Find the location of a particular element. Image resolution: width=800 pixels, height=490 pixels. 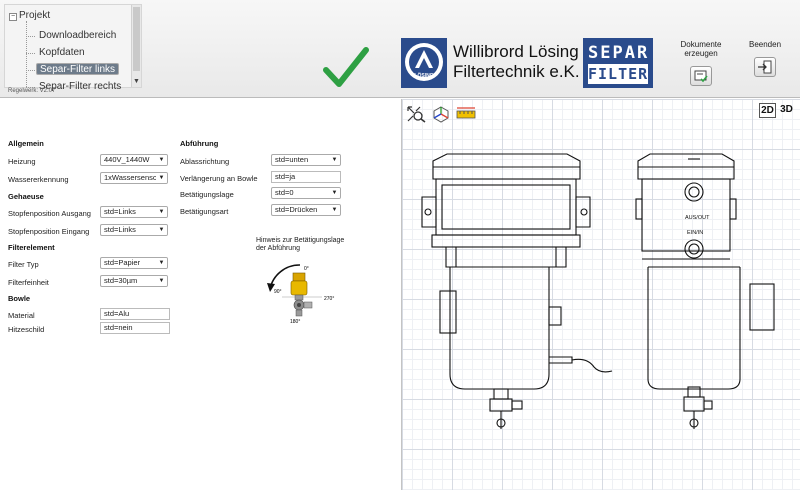

stopfenposition-eingang-label: Stopfenposition Eingang is located at coordinates (49, 231).